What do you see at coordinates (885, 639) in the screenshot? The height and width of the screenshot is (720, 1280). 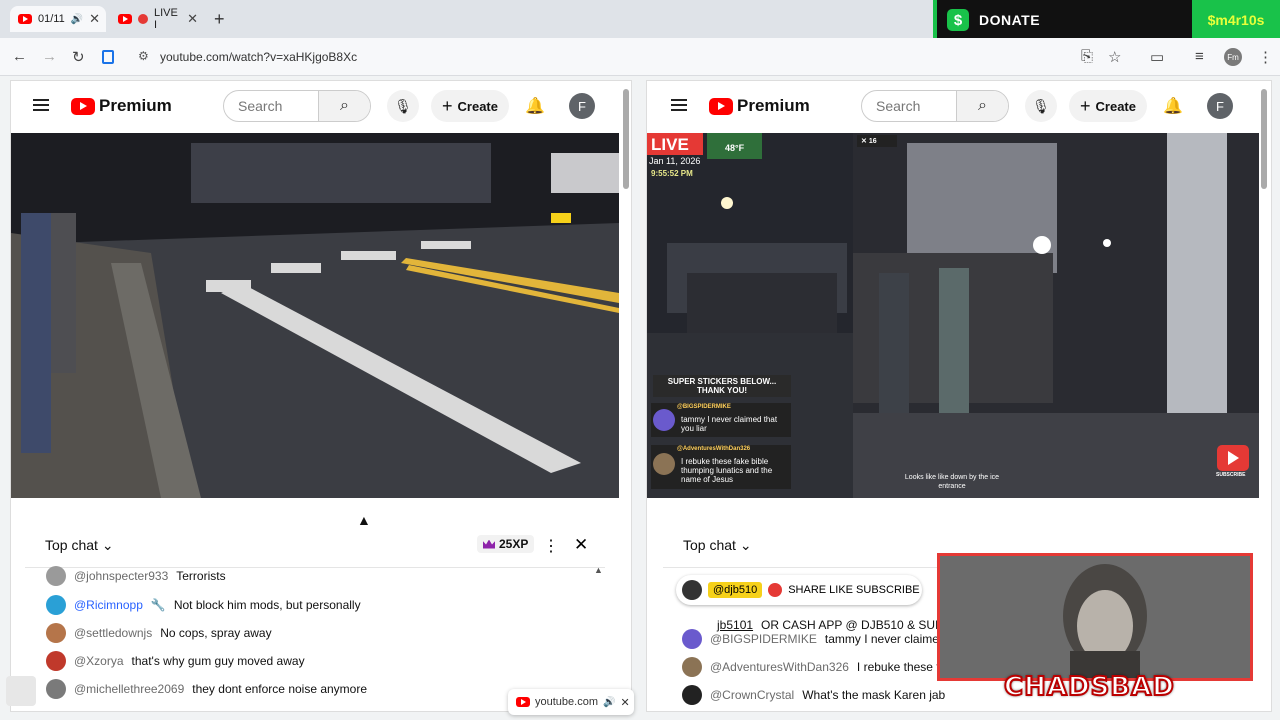 I see `chat-text: tammy I never claimed` at bounding box center [885, 639].